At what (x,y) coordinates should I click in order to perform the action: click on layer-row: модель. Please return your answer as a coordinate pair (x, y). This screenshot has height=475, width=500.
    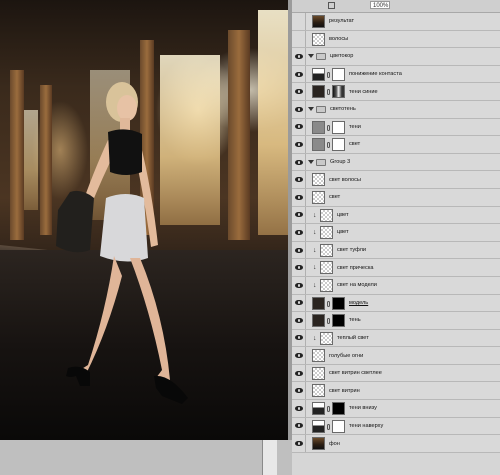
    Looking at the image, I should click on (396, 303).